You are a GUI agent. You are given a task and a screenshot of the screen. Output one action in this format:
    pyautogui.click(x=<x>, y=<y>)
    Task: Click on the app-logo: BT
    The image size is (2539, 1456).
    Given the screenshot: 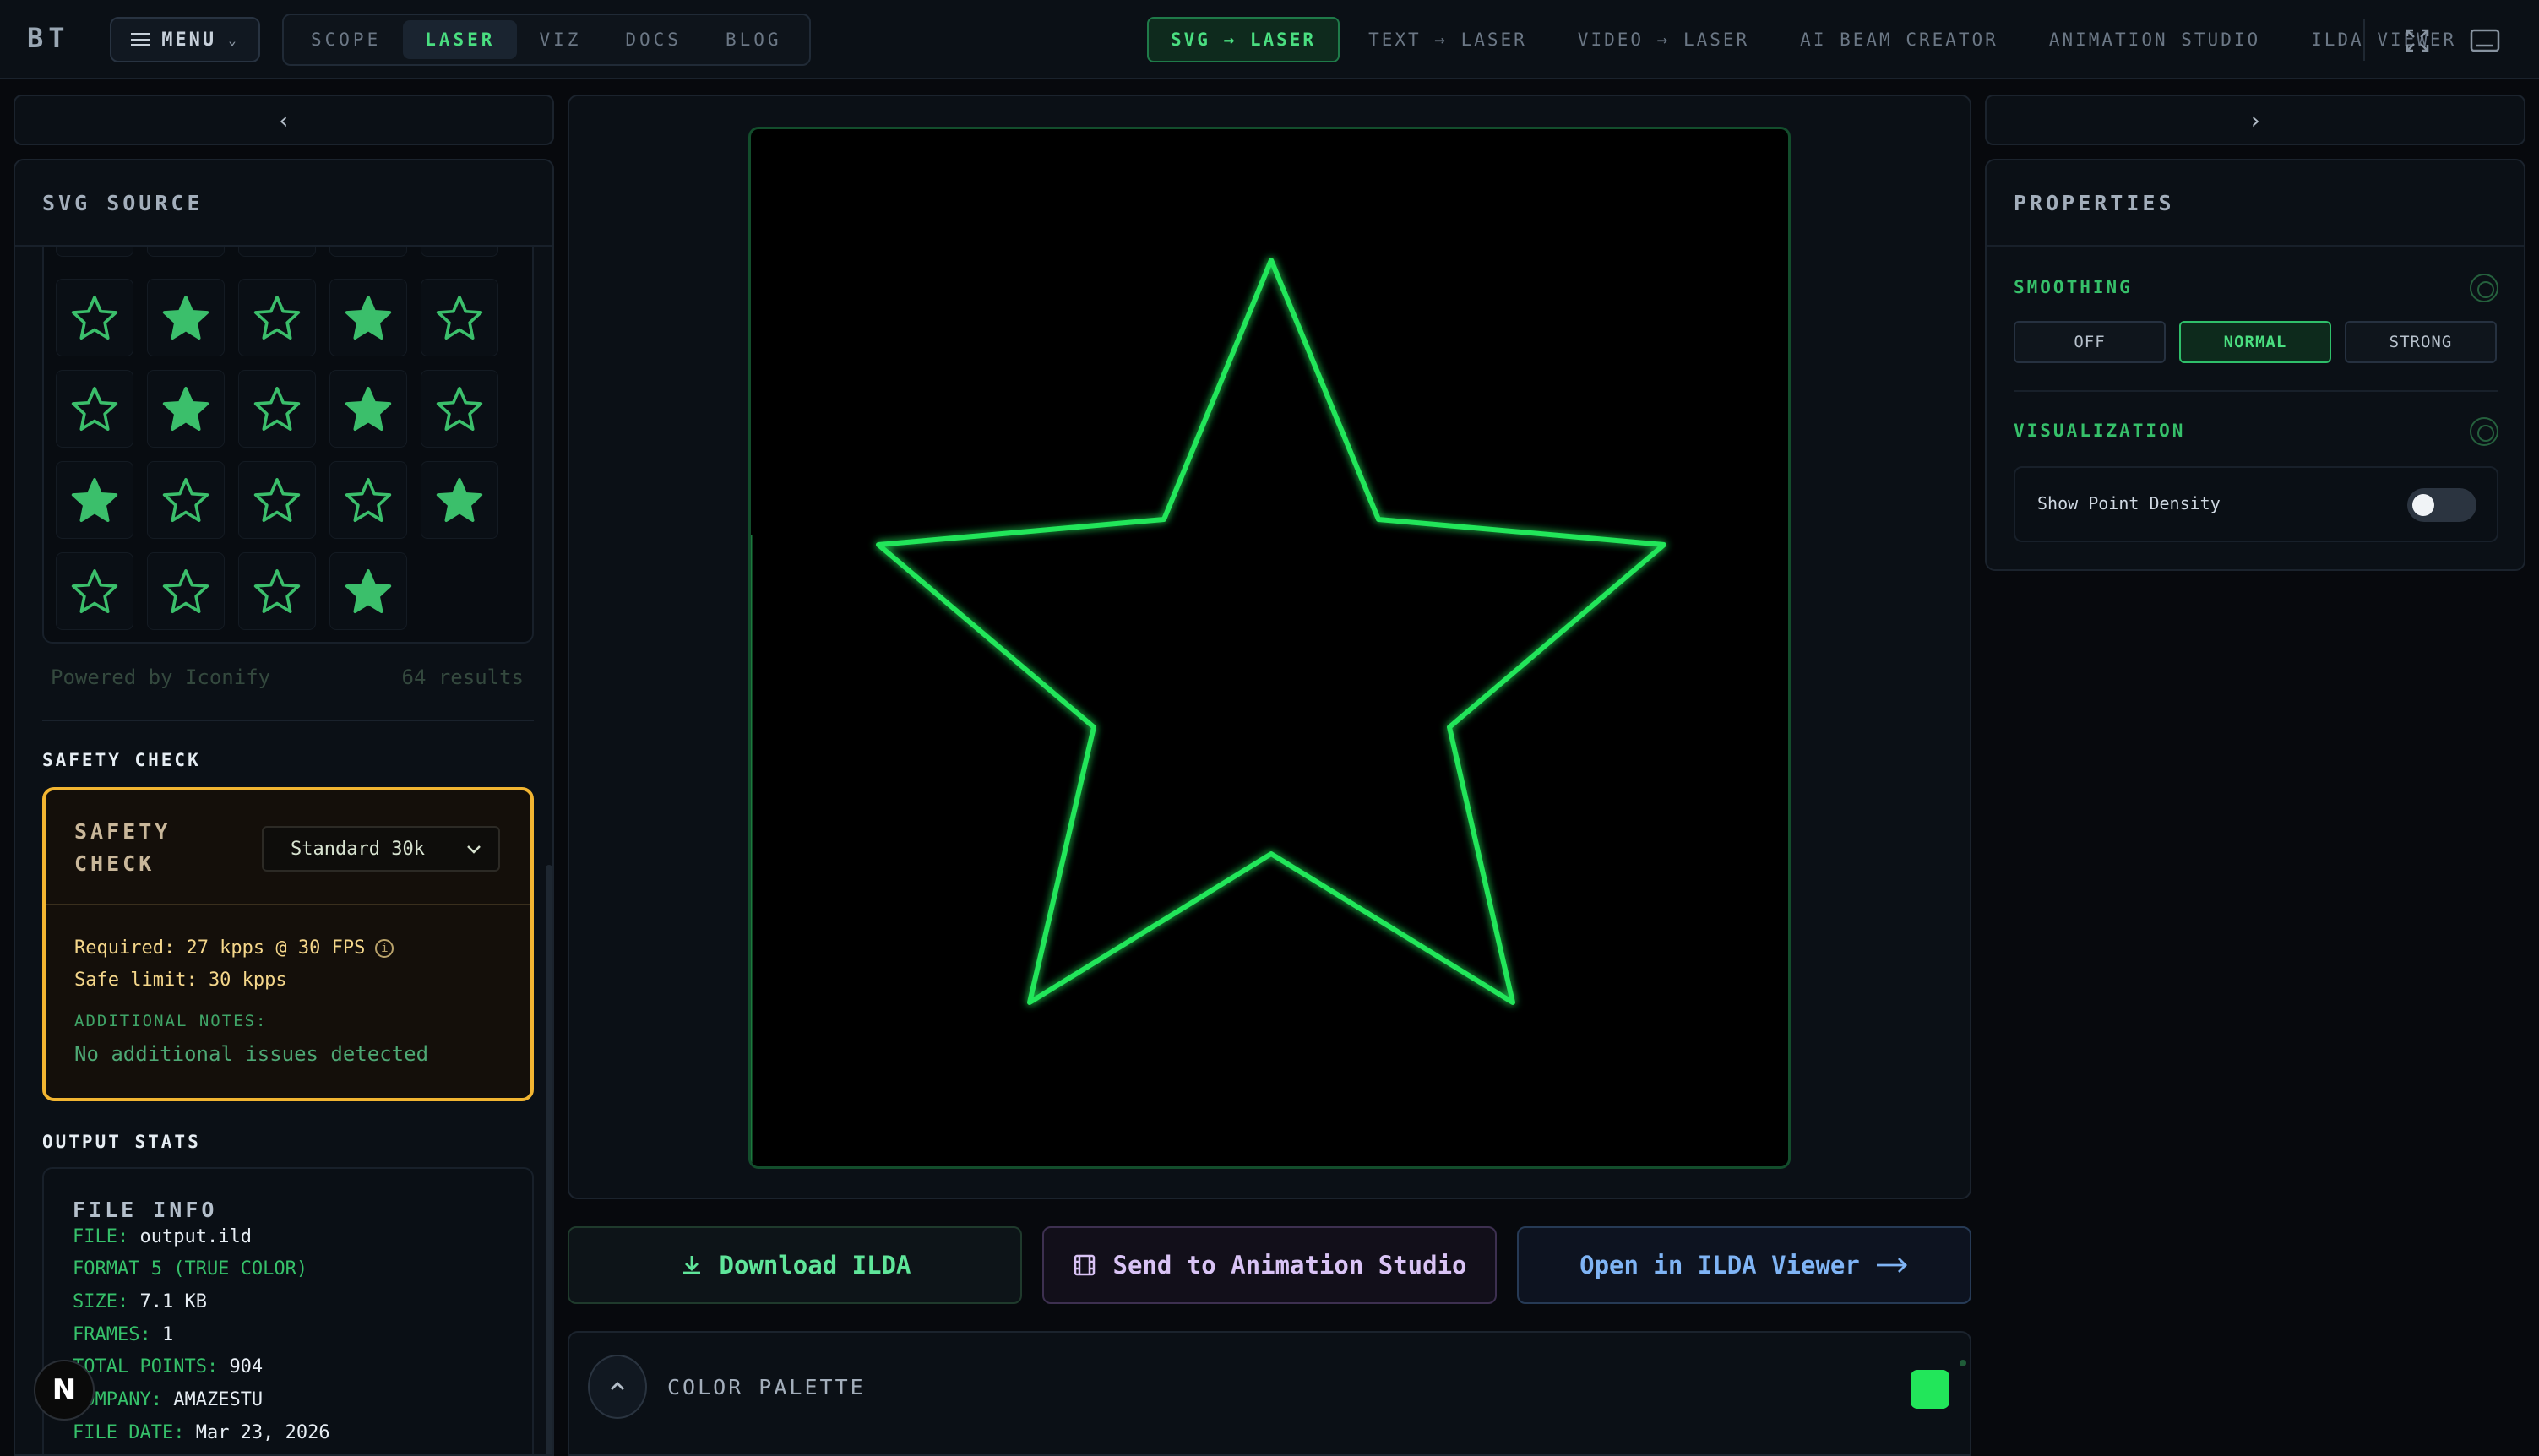 What is the action you would take?
    pyautogui.click(x=48, y=38)
    